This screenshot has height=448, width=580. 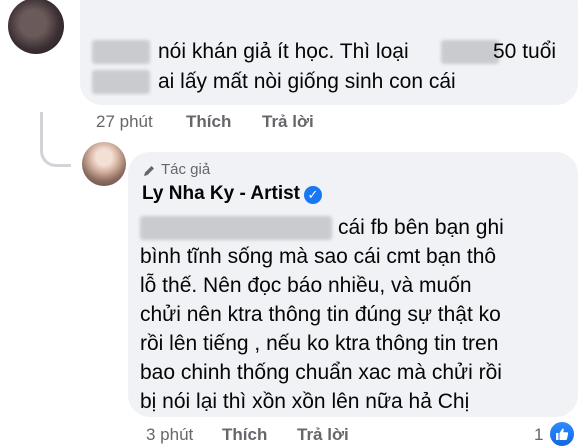 I want to click on author-avatar, so click(x=104, y=164).